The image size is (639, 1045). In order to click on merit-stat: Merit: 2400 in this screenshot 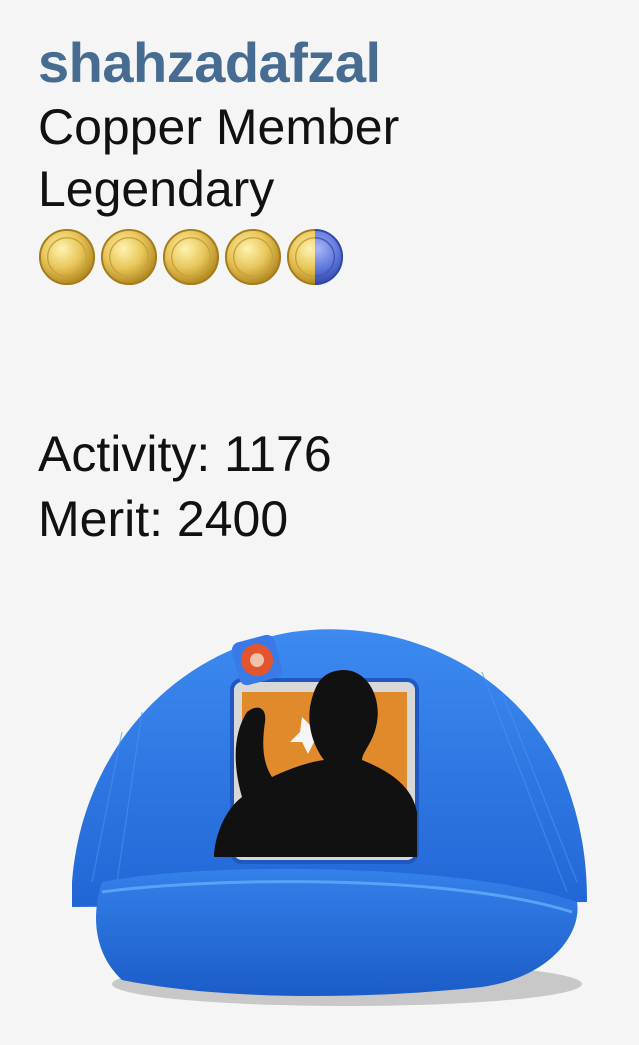, I will do `click(185, 519)`.